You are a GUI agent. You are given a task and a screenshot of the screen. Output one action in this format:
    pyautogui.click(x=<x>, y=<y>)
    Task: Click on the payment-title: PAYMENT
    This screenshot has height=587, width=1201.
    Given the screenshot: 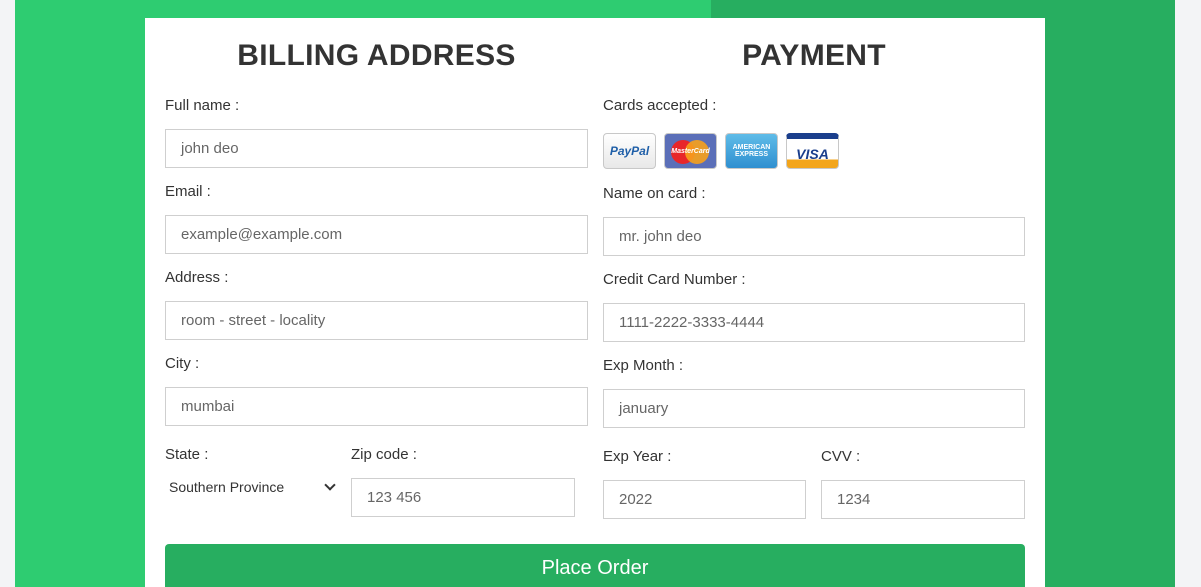 What is the action you would take?
    pyautogui.click(x=814, y=55)
    